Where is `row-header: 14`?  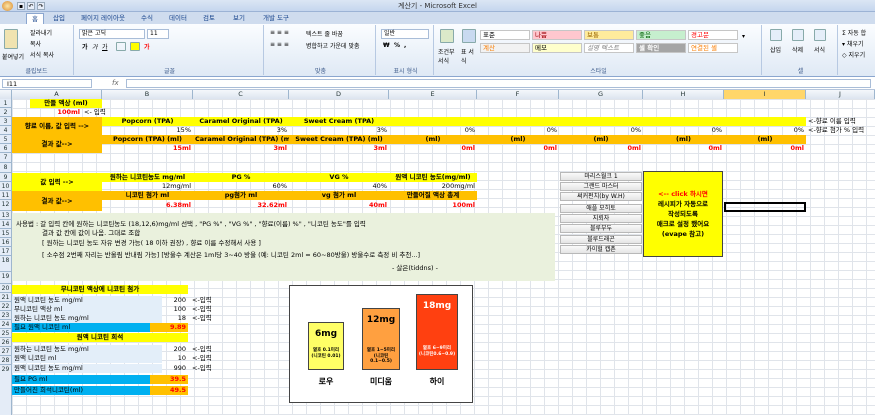 row-header: 14 is located at coordinates (6, 224).